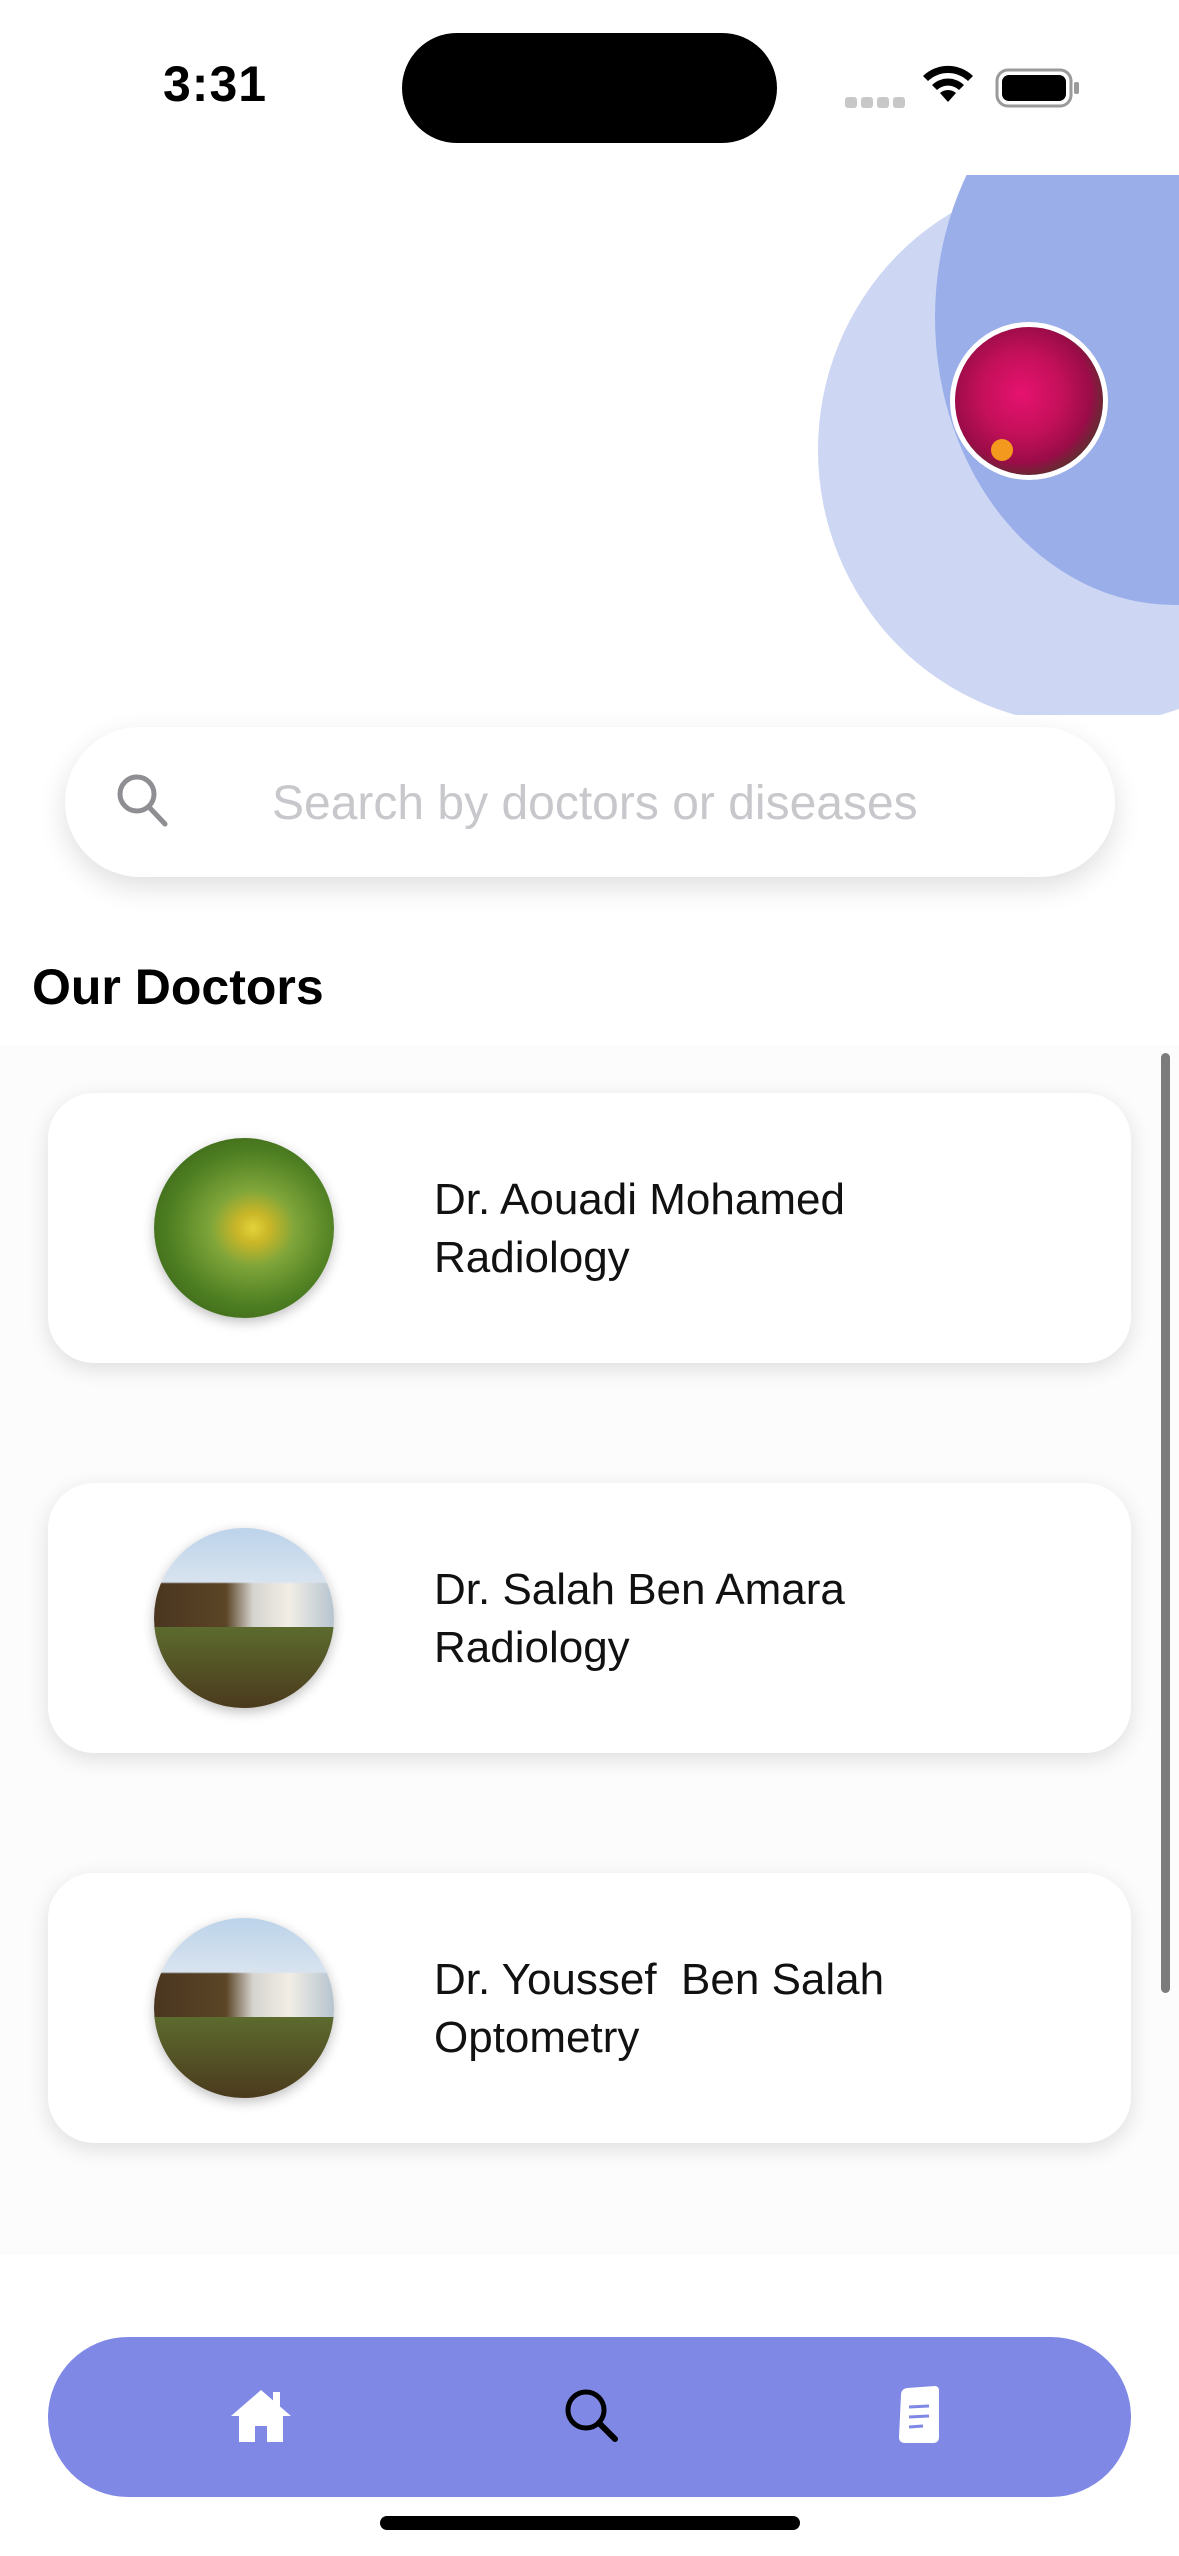  Describe the element at coordinates (1038, 90) in the screenshot. I see `battery-icon` at that location.